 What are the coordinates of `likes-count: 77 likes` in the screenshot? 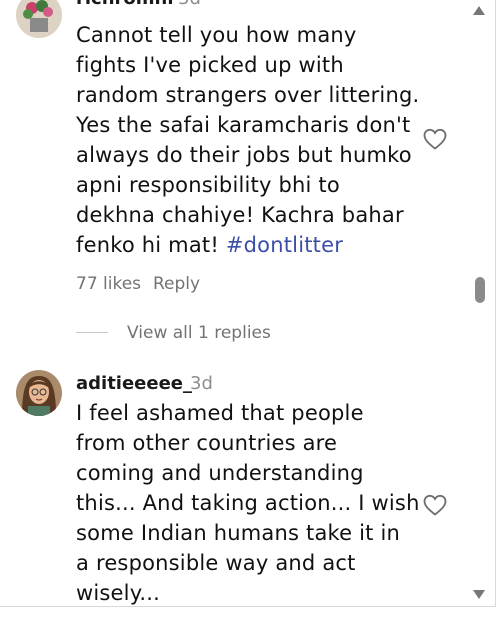 It's located at (108, 284).